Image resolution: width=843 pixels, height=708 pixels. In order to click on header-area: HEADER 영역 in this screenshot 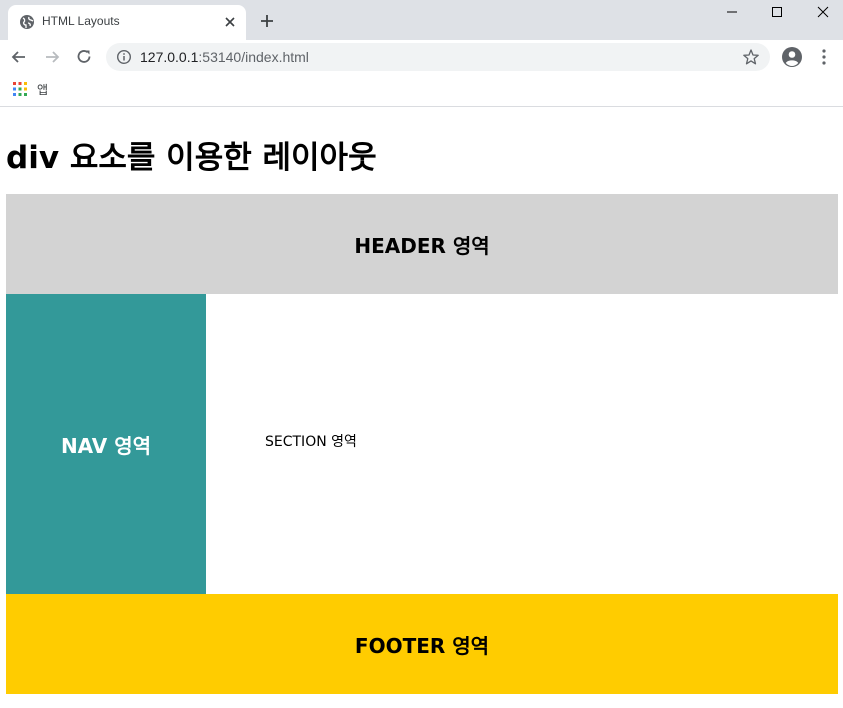, I will do `click(422, 244)`.